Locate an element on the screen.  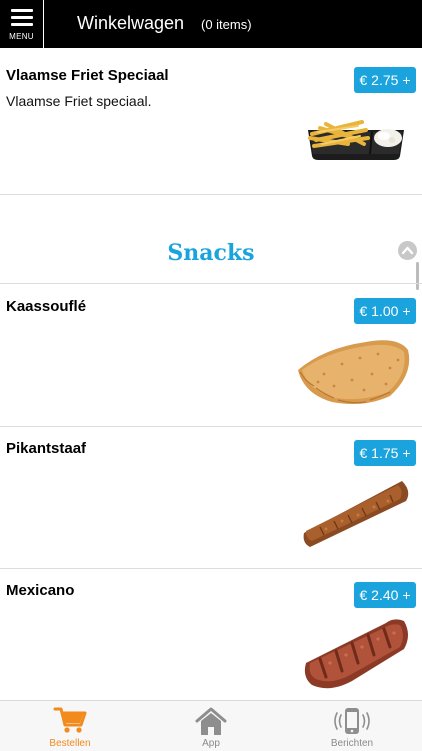
menu-label: MENU is located at coordinates (21, 36).